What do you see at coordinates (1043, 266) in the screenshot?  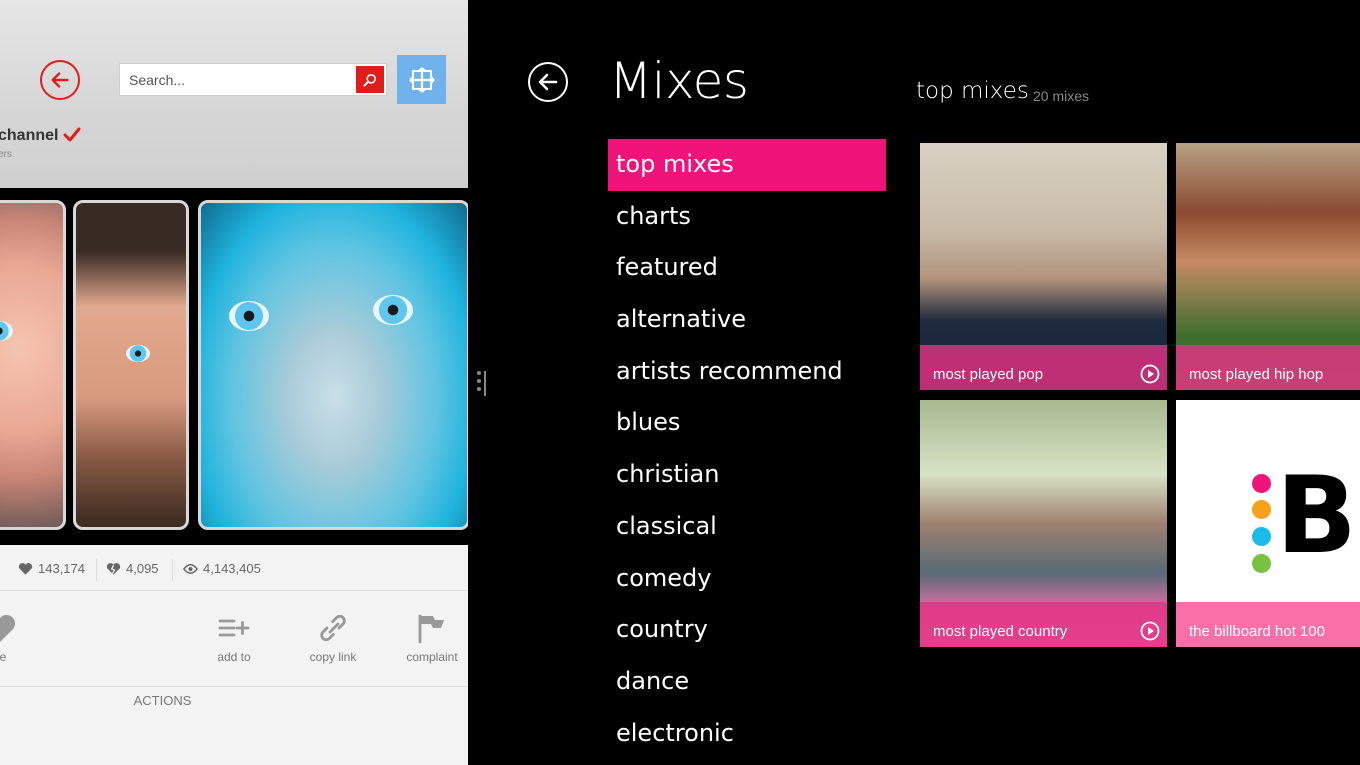 I see `mix-tile-most-played-pop: most played pop` at bounding box center [1043, 266].